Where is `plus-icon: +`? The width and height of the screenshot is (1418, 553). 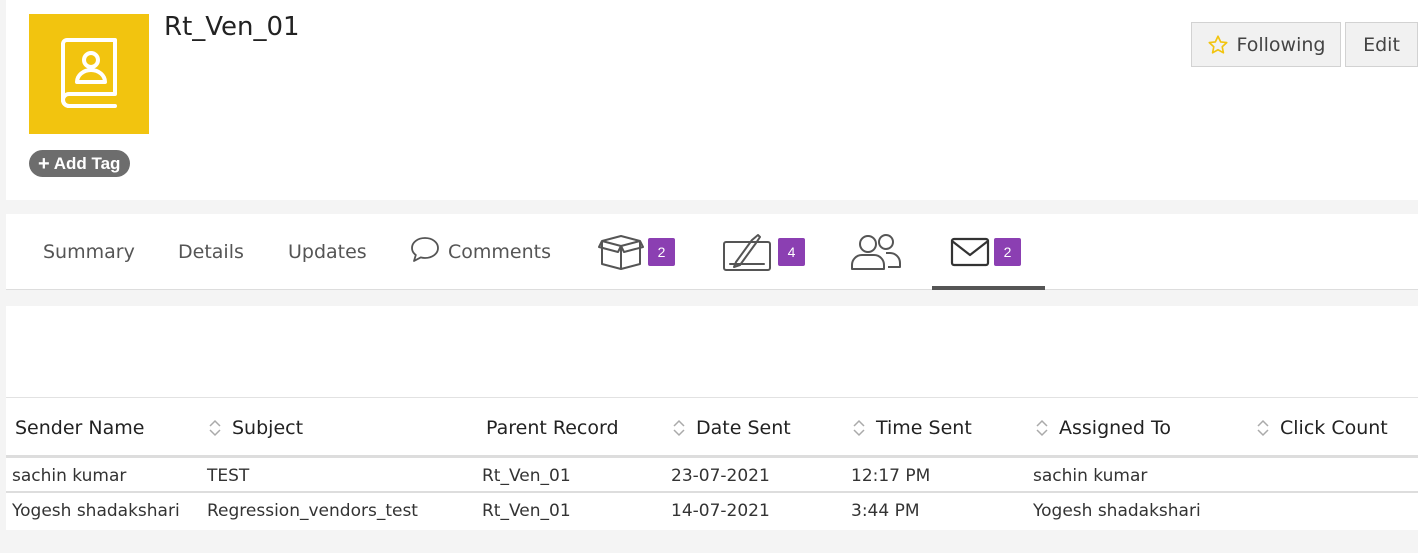
plus-icon: + is located at coordinates (44, 163).